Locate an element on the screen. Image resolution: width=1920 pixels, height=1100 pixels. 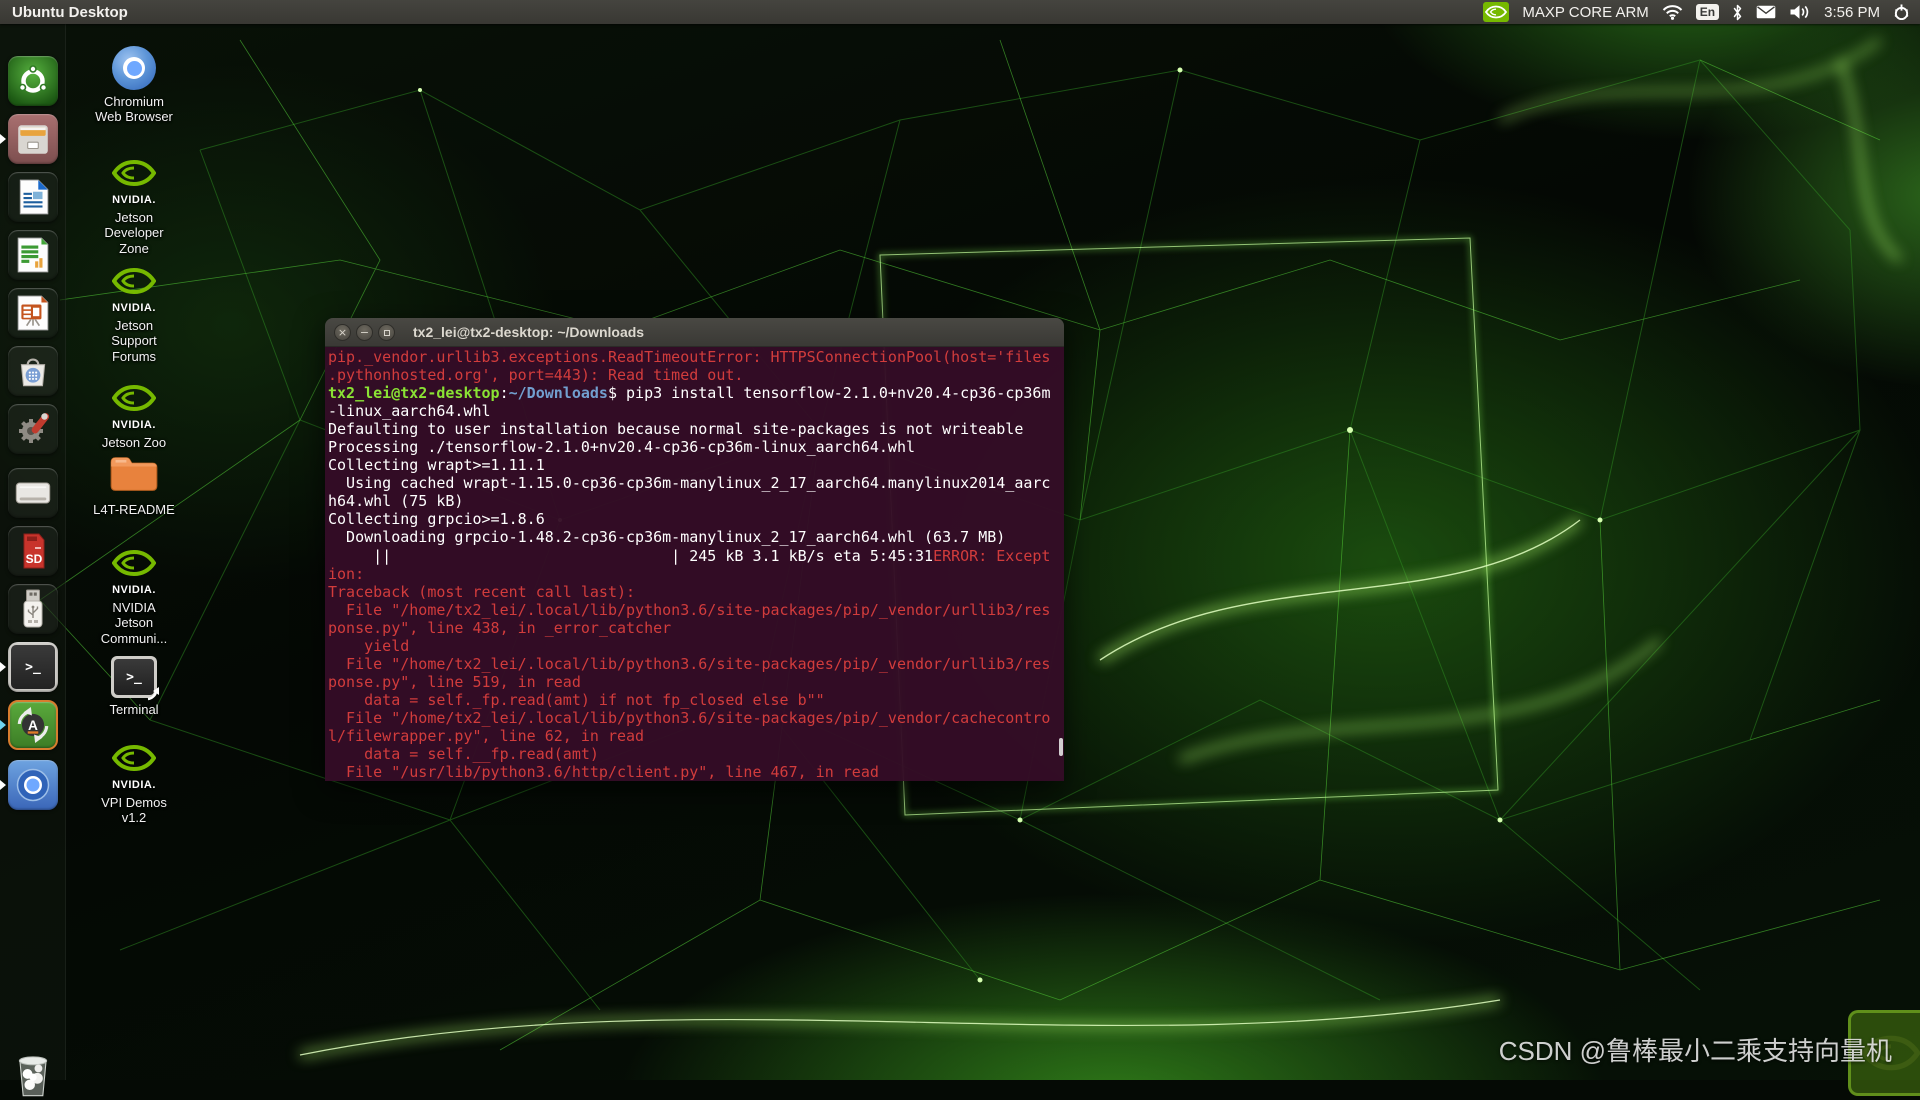
terminal-line: -linux_aarch64.whl is located at coordinates (696, 411).